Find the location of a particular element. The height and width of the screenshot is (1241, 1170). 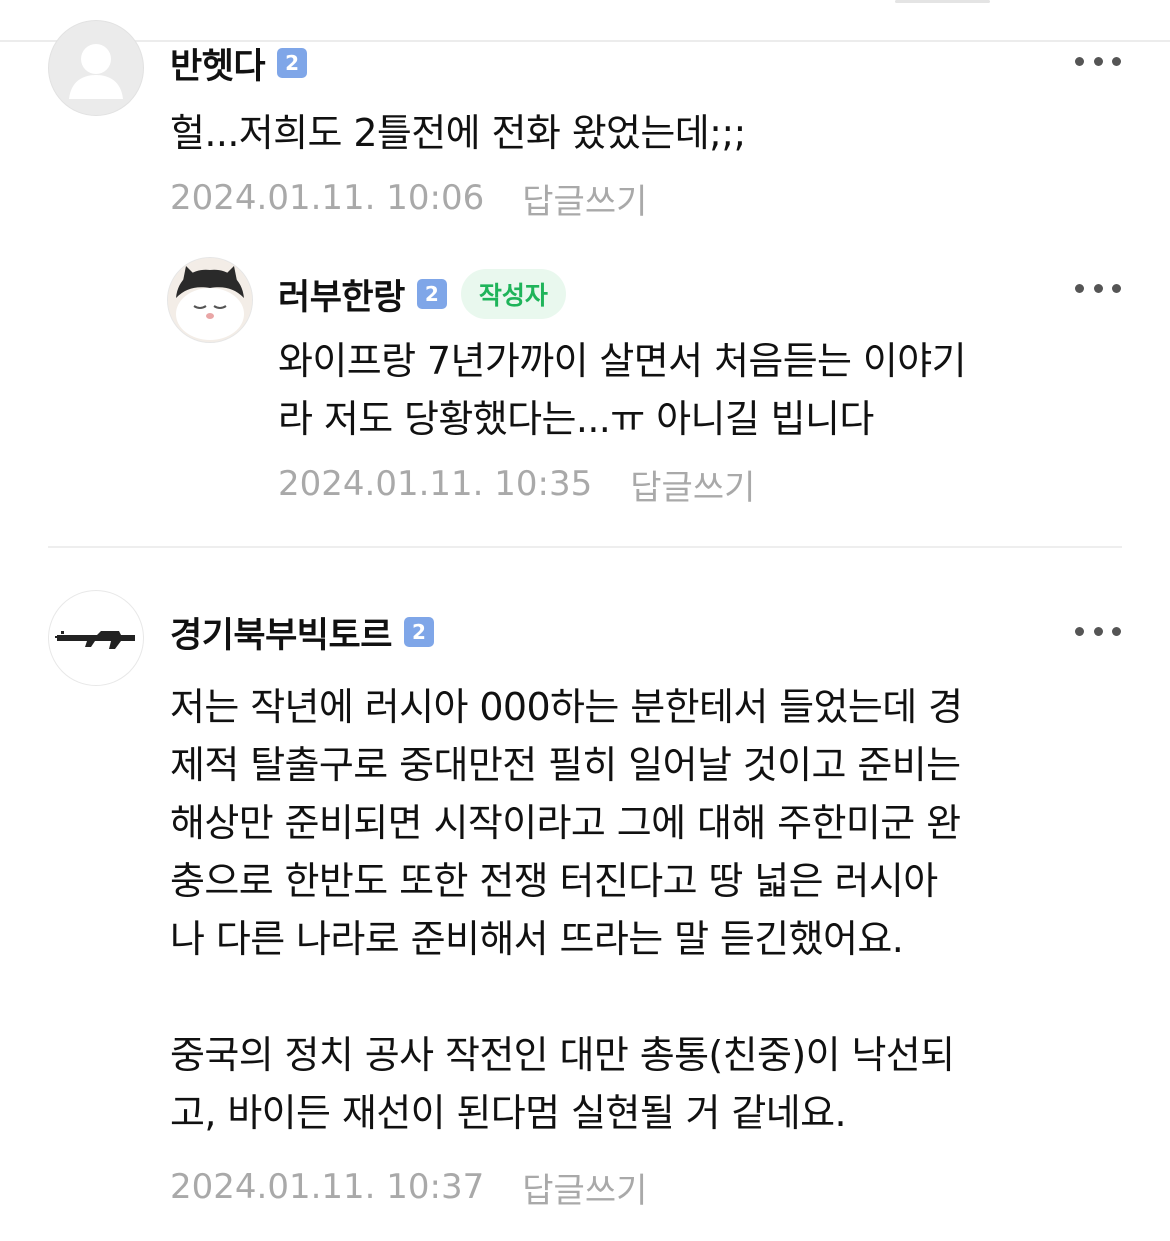

default-profile-icon is located at coordinates (96, 68).